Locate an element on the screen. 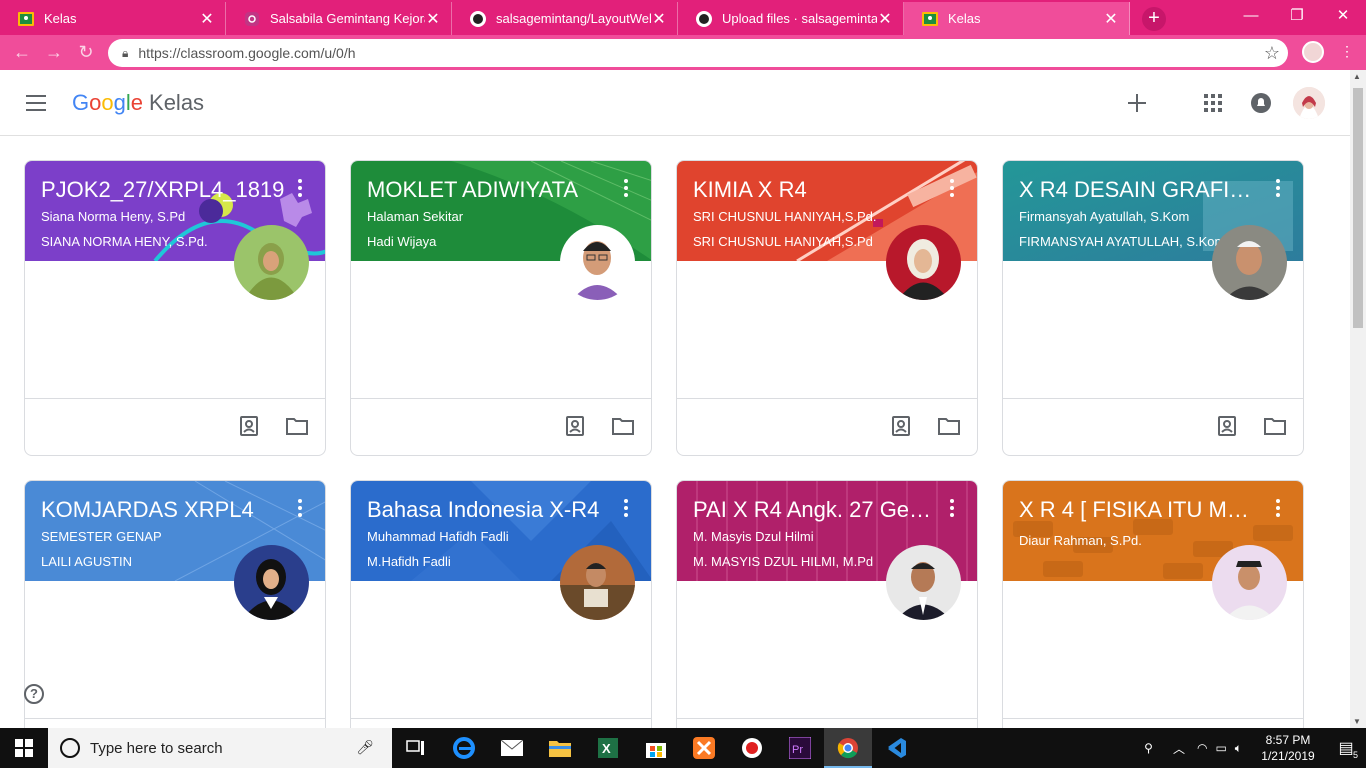 The height and width of the screenshot is (768, 1366). volume-icon: 🔈︎ is located at coordinates (1238, 748).